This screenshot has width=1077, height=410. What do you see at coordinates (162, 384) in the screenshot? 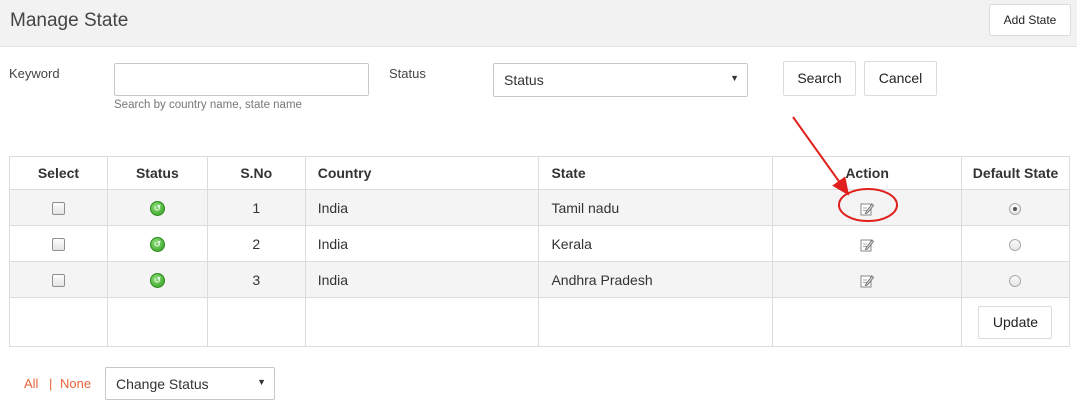
I see `change-status-select-value: Change Status` at bounding box center [162, 384].